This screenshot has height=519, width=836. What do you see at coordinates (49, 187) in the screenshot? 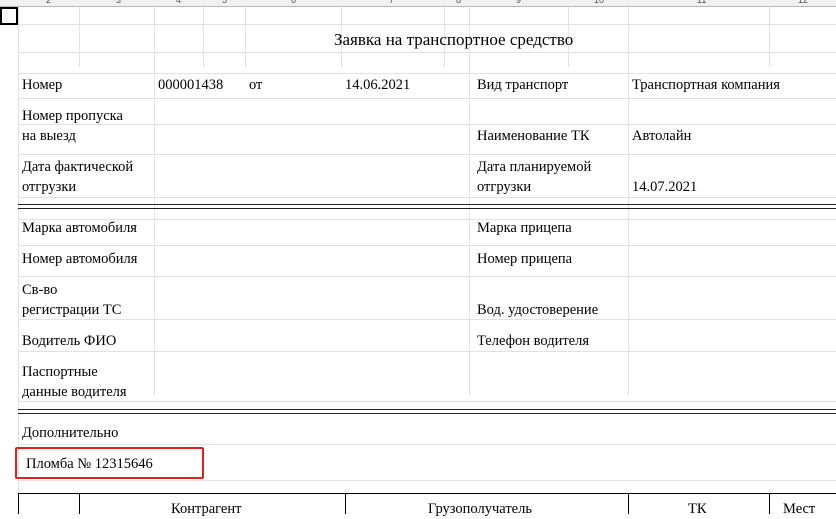
I see `actual-shipment-label-2: отгрузки` at bounding box center [49, 187].